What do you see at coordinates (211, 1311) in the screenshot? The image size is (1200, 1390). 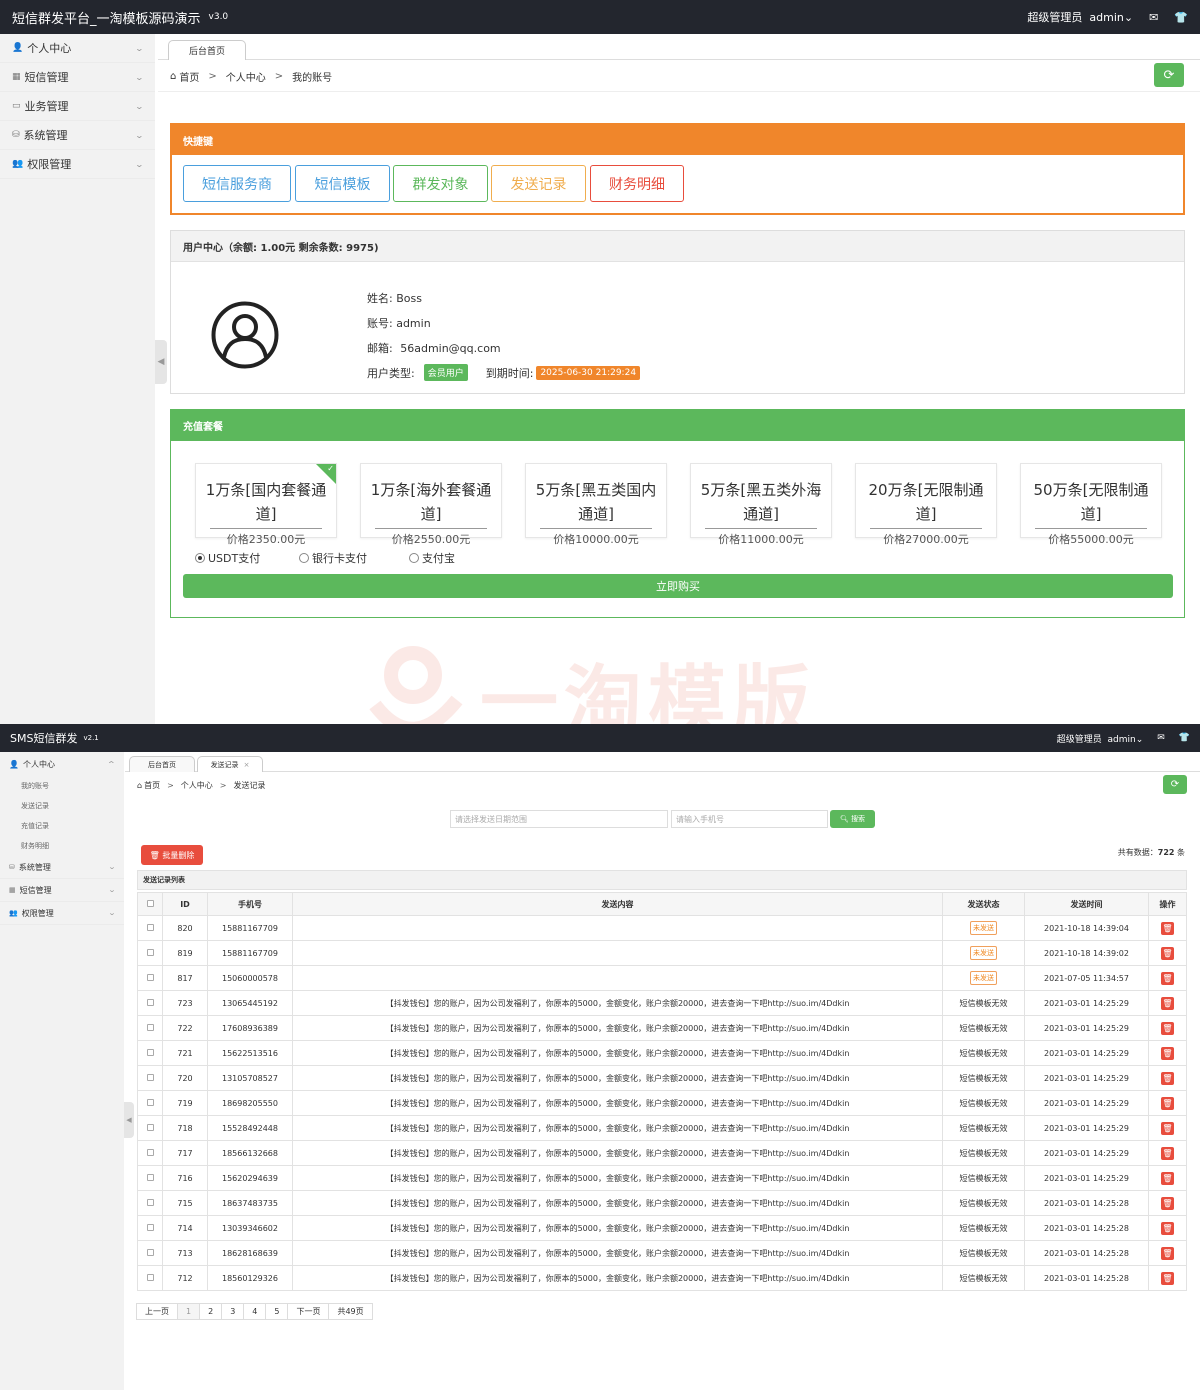 I see `pager-item: 2` at bounding box center [211, 1311].